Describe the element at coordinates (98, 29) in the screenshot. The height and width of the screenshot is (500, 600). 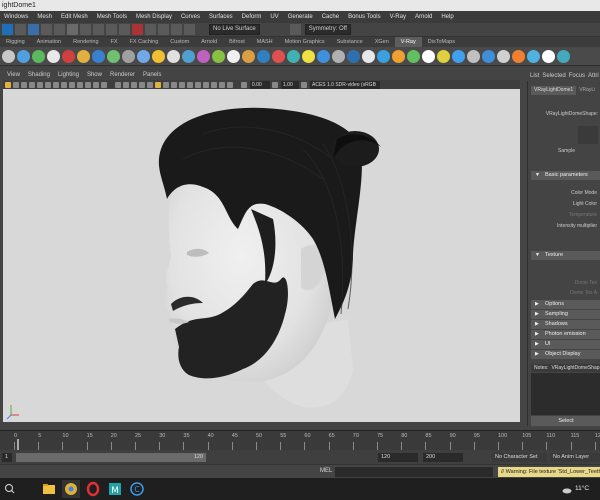
I see `snap-surface-icon` at that location.